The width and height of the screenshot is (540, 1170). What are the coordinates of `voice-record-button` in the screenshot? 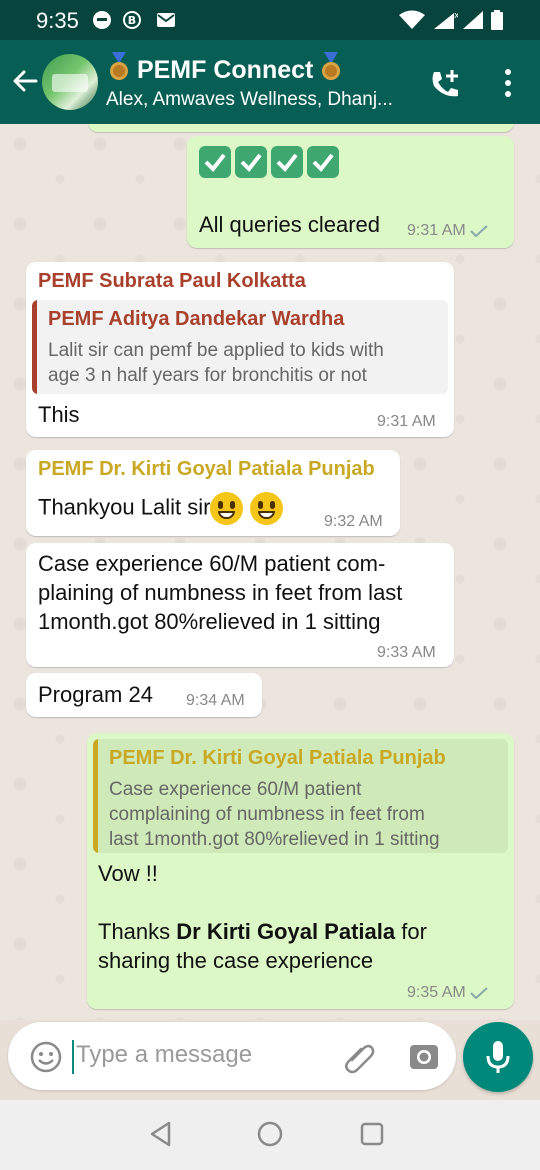 It's located at (498, 1057).